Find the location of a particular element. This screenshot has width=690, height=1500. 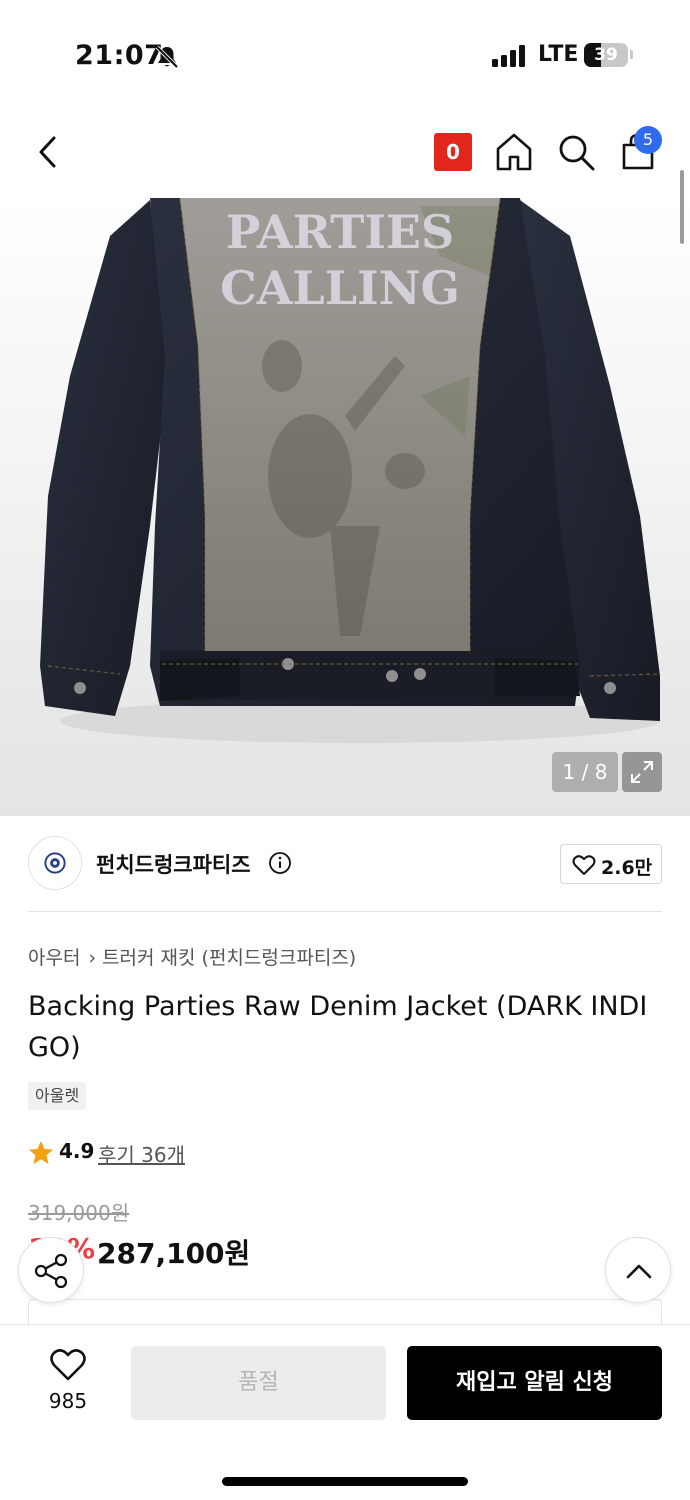

outlet-tag: 아울렛 is located at coordinates (57, 1096).